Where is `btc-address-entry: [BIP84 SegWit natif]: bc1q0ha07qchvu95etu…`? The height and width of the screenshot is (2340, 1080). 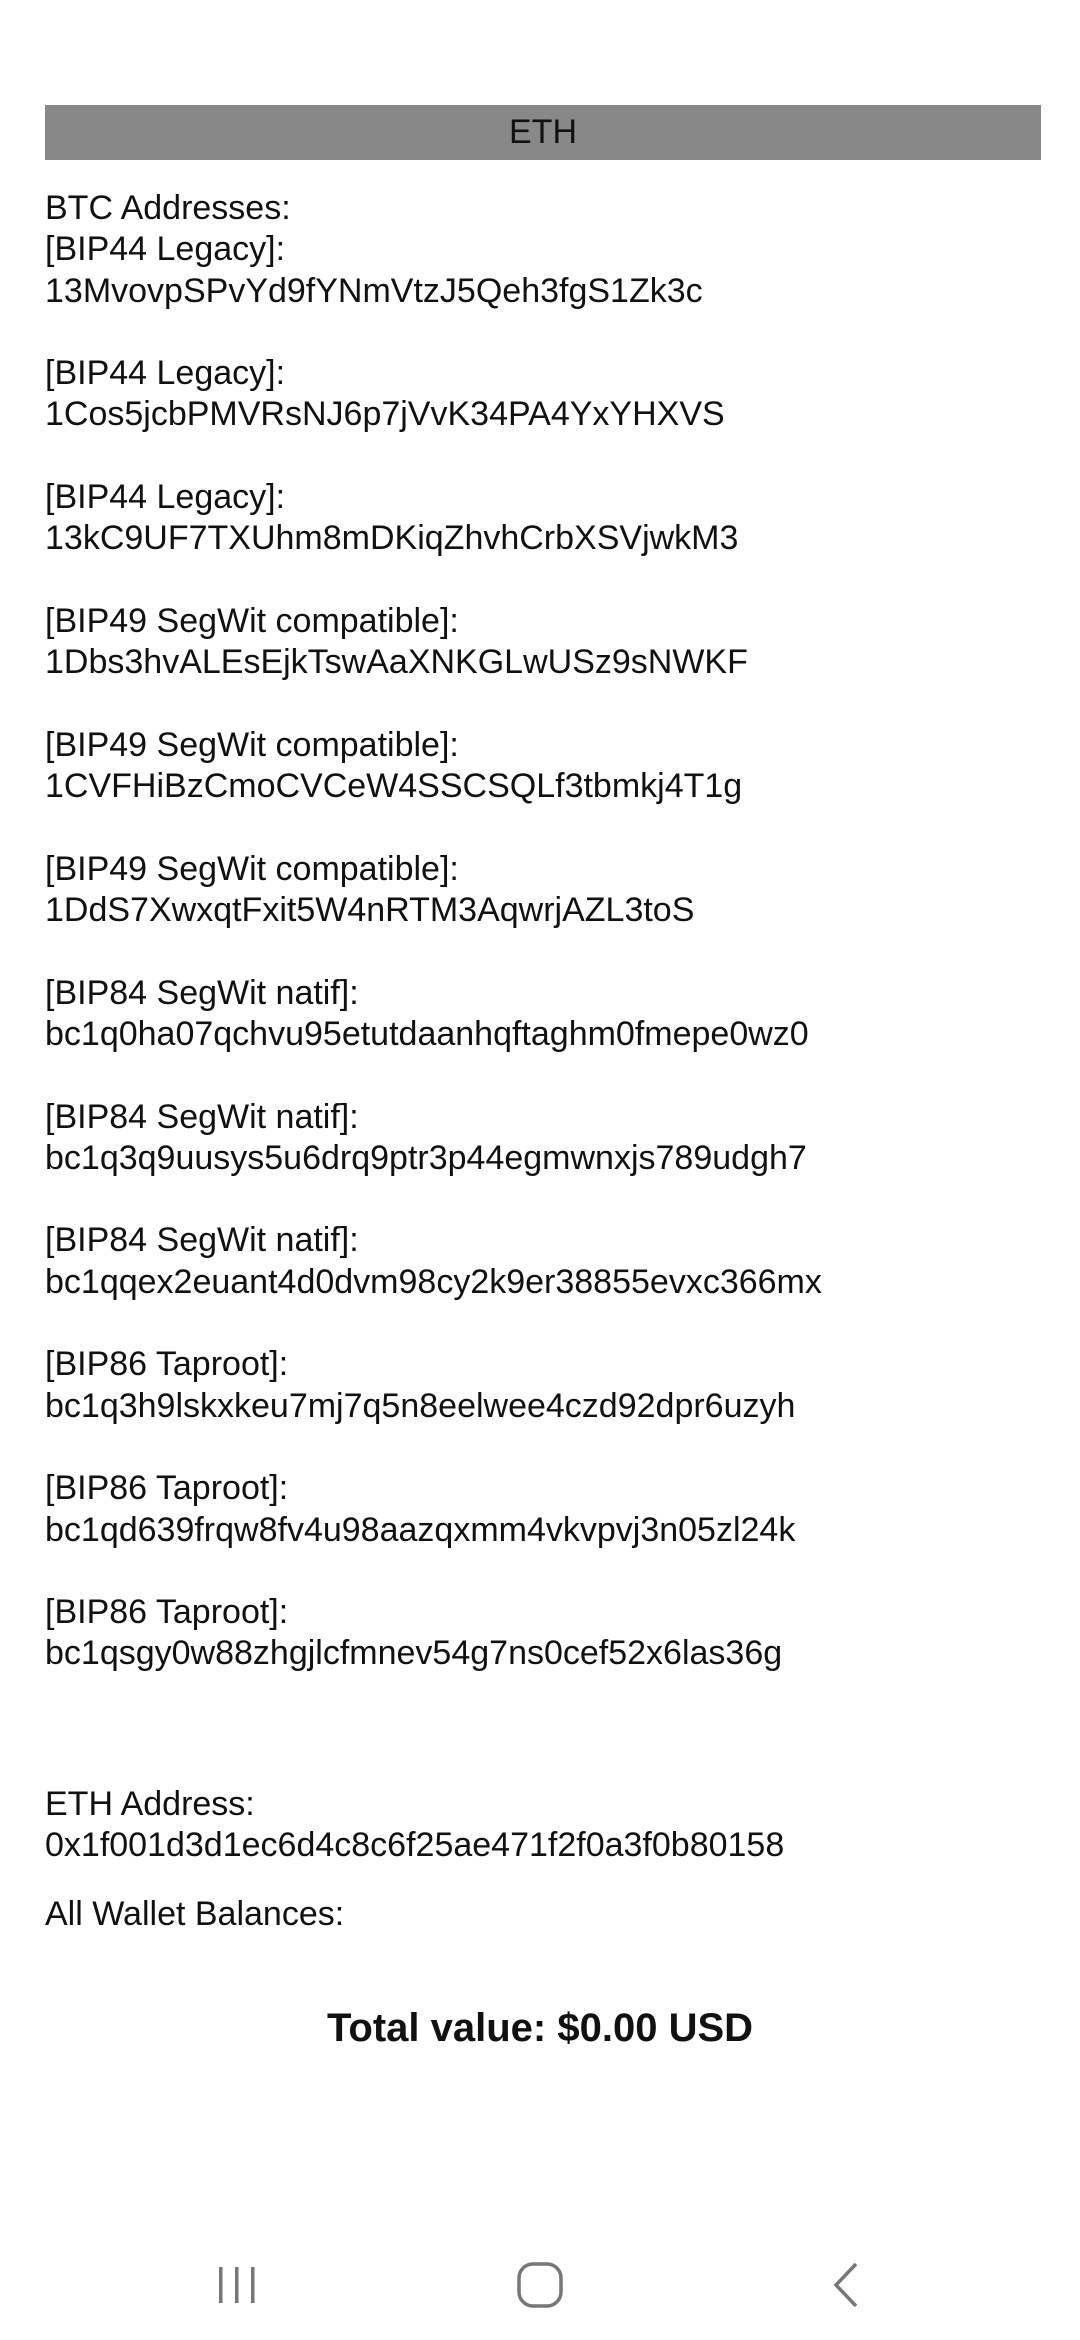 btc-address-entry: [BIP84 SegWit natif]: bc1q0ha07qchvu95etu… is located at coordinates (545, 1014).